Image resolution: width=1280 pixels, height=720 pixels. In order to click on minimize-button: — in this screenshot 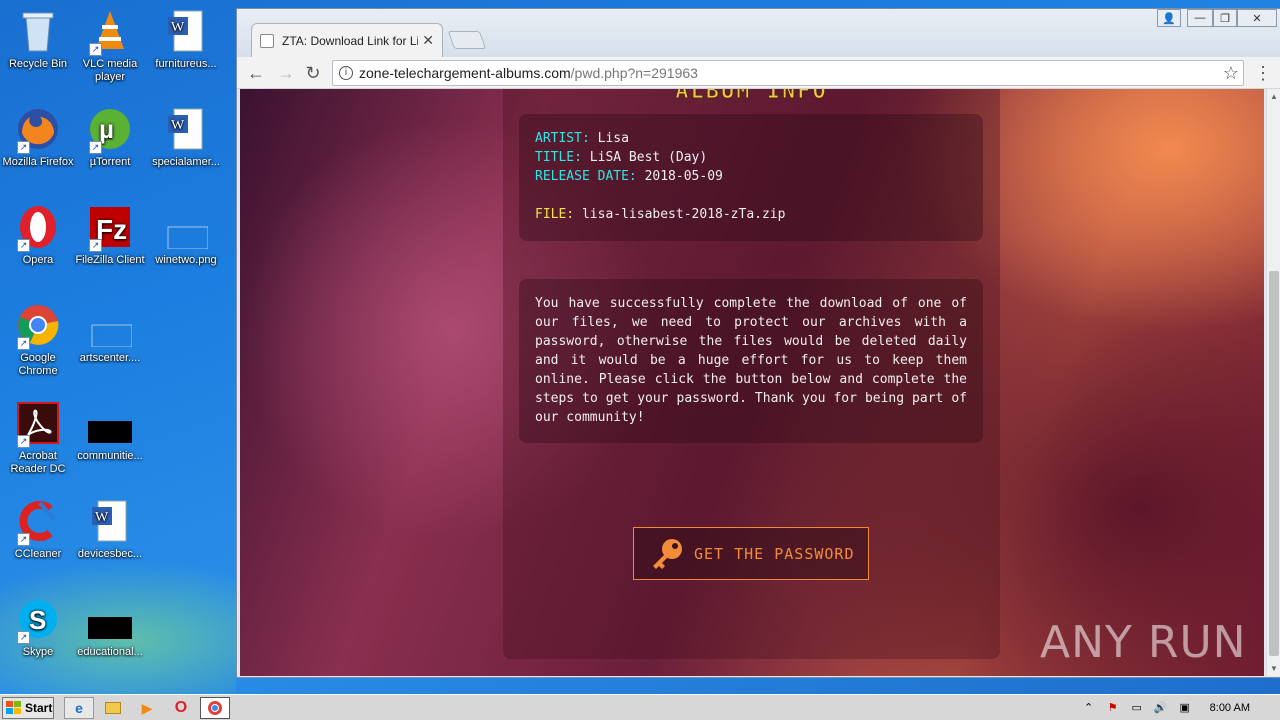, I will do `click(1200, 18)`.